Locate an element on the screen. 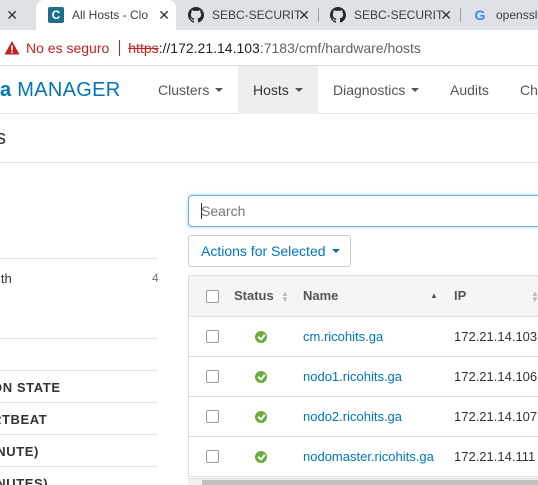  tab-title: All Hosts - Clo is located at coordinates (110, 15).